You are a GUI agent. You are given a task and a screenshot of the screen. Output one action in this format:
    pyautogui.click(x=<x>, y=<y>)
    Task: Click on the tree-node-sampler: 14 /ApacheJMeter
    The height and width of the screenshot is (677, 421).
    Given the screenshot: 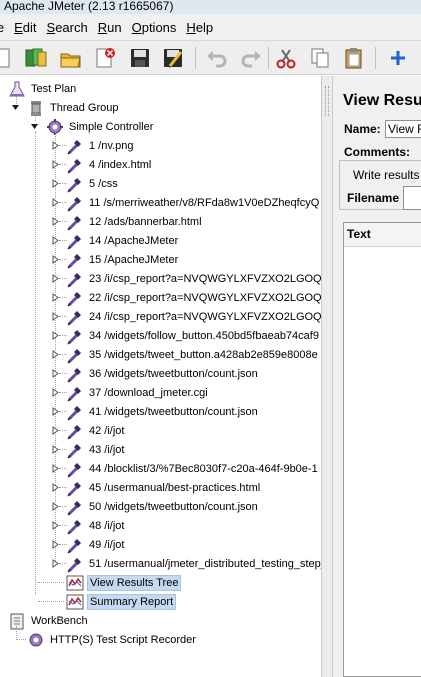 What is the action you would take?
    pyautogui.click(x=123, y=240)
    